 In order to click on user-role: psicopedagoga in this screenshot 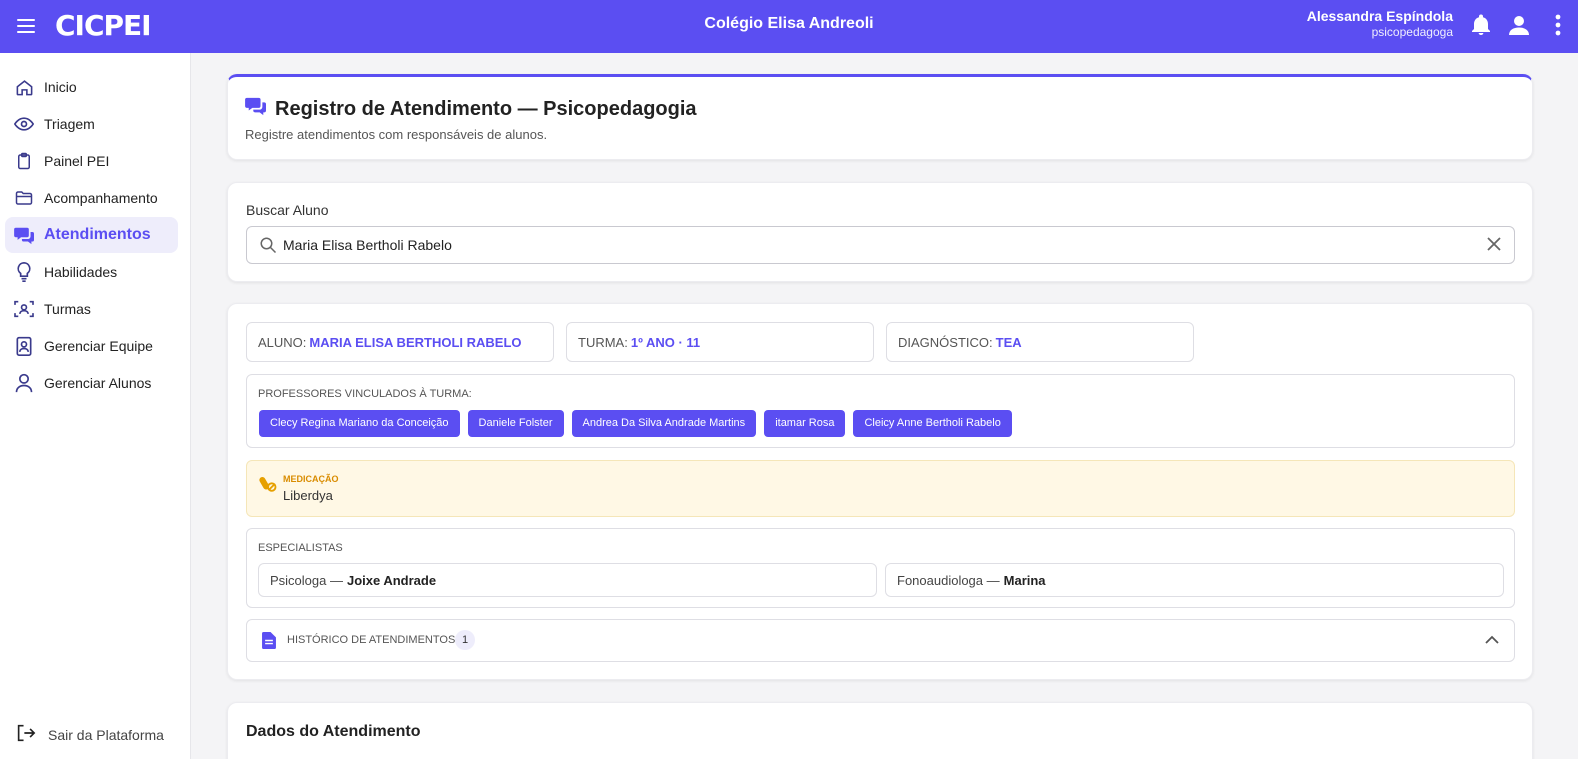, I will do `click(1412, 32)`.